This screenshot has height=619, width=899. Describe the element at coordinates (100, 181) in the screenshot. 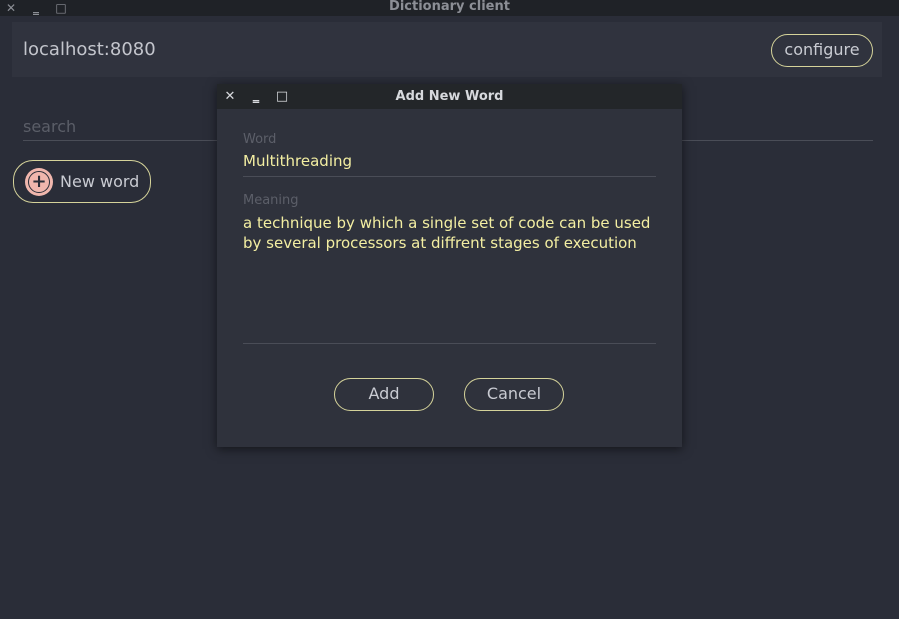

I see `new-word-label: New word` at that location.